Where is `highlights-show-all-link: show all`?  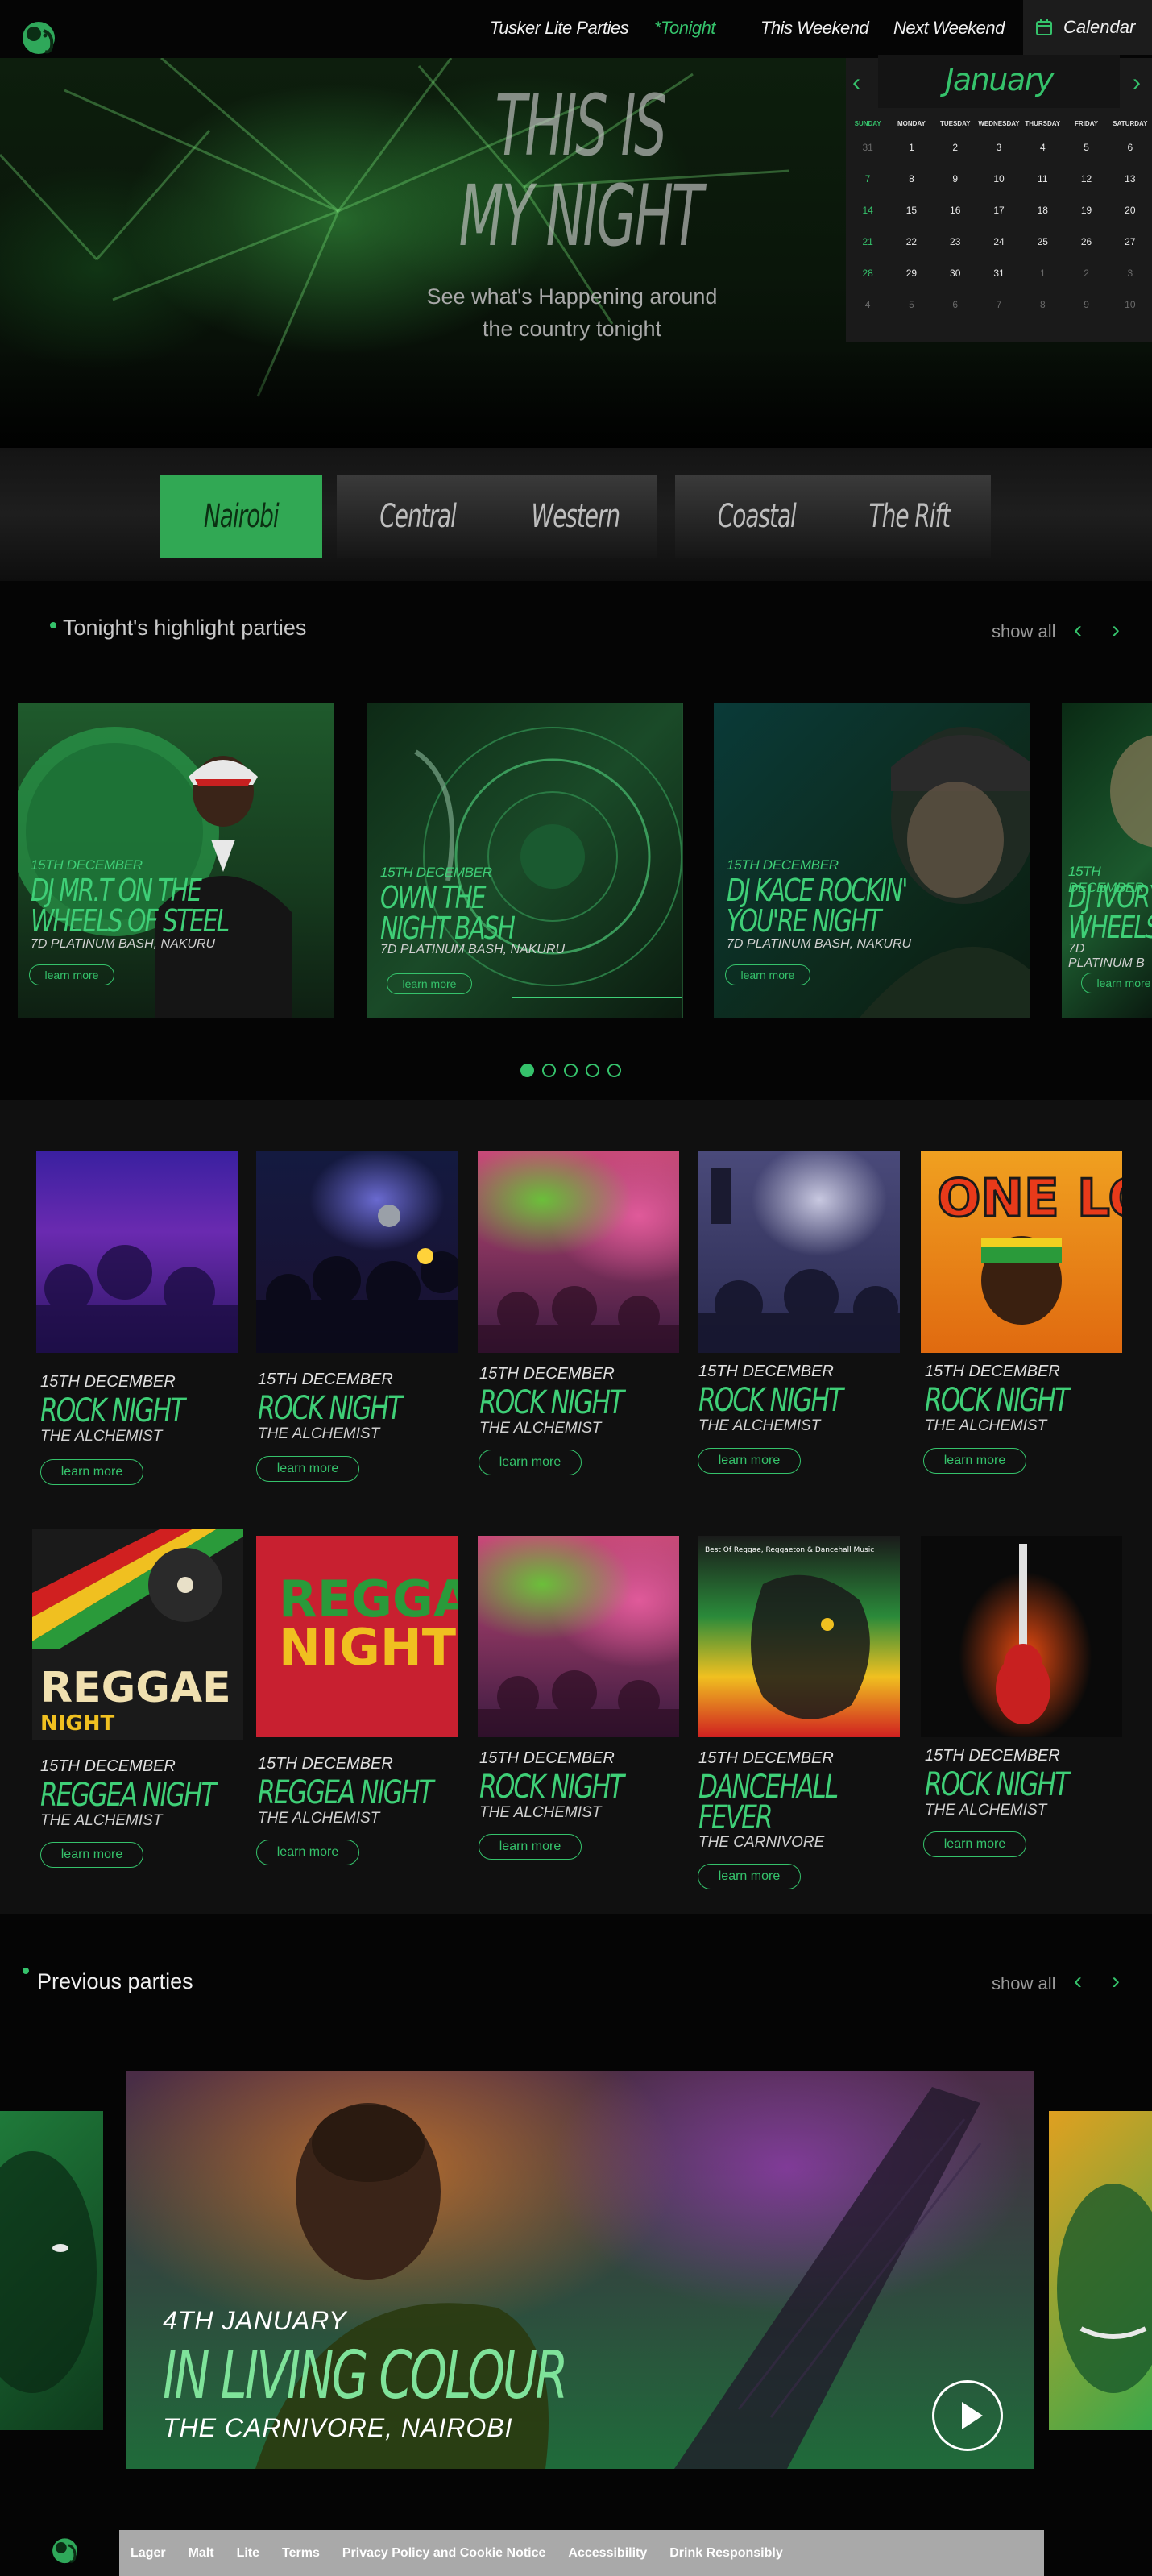
highlights-show-all-link: show all is located at coordinates (1024, 631).